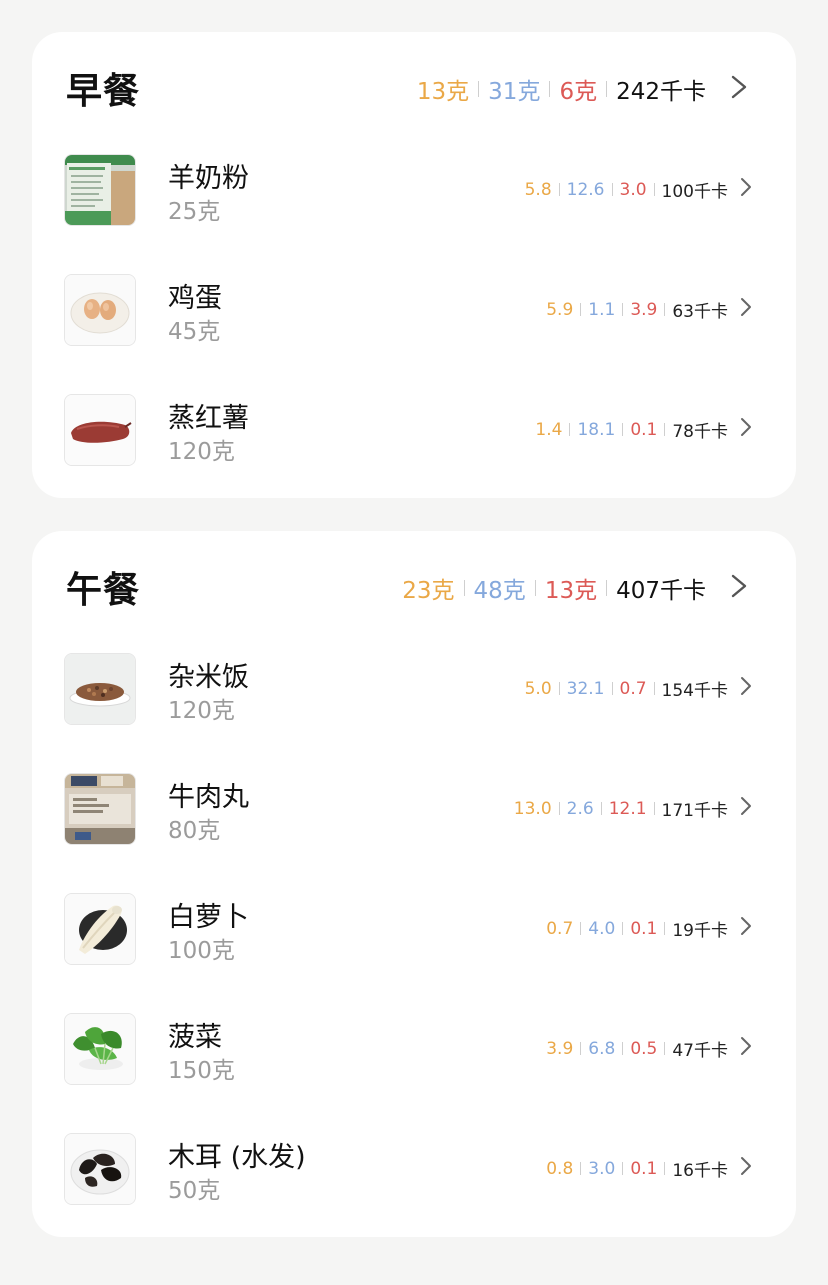 This screenshot has width=828, height=1285. Describe the element at coordinates (428, 591) in the screenshot. I see `carb-total: 23克` at that location.